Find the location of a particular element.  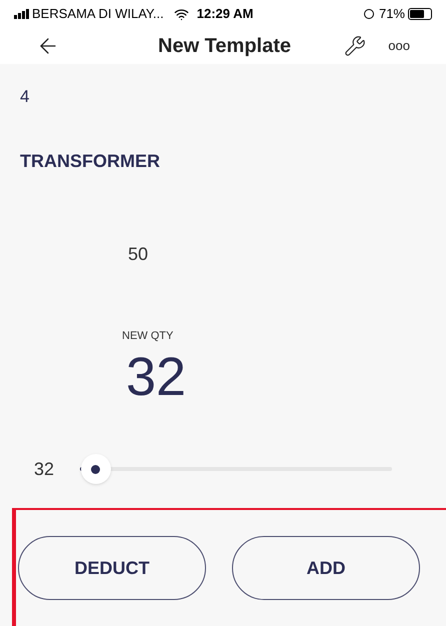

new-quantity: 32 is located at coordinates (156, 377).